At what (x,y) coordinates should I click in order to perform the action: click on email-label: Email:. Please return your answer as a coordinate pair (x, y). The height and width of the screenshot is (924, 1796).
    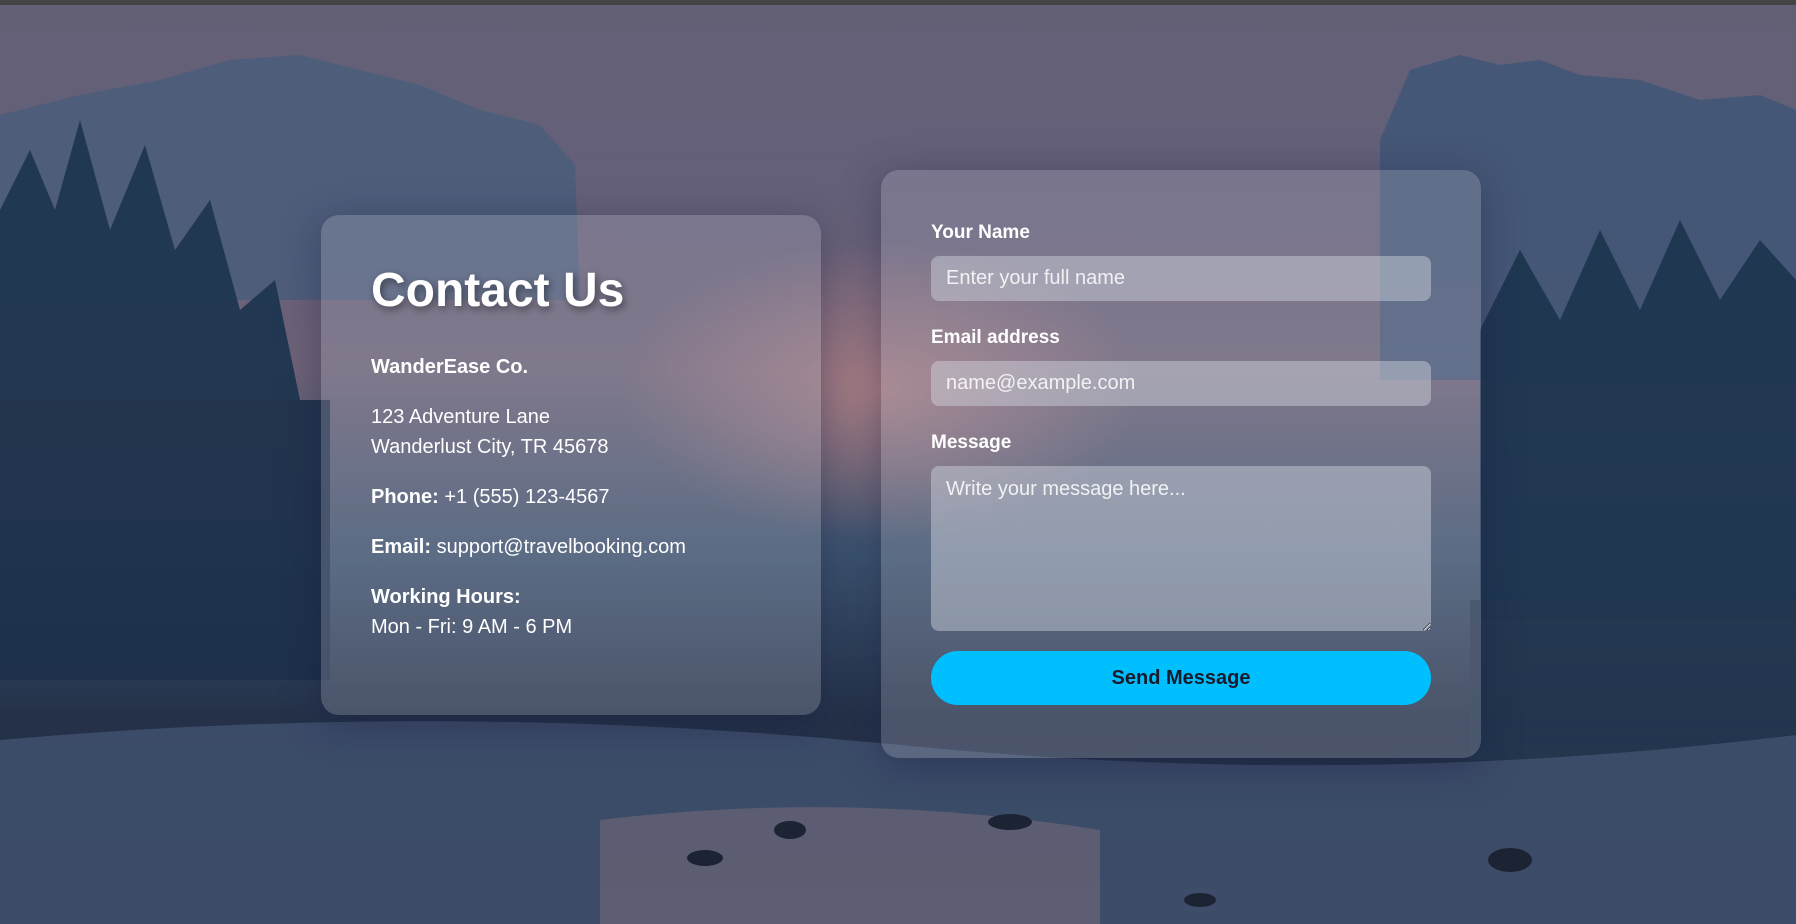
    Looking at the image, I should click on (401, 547).